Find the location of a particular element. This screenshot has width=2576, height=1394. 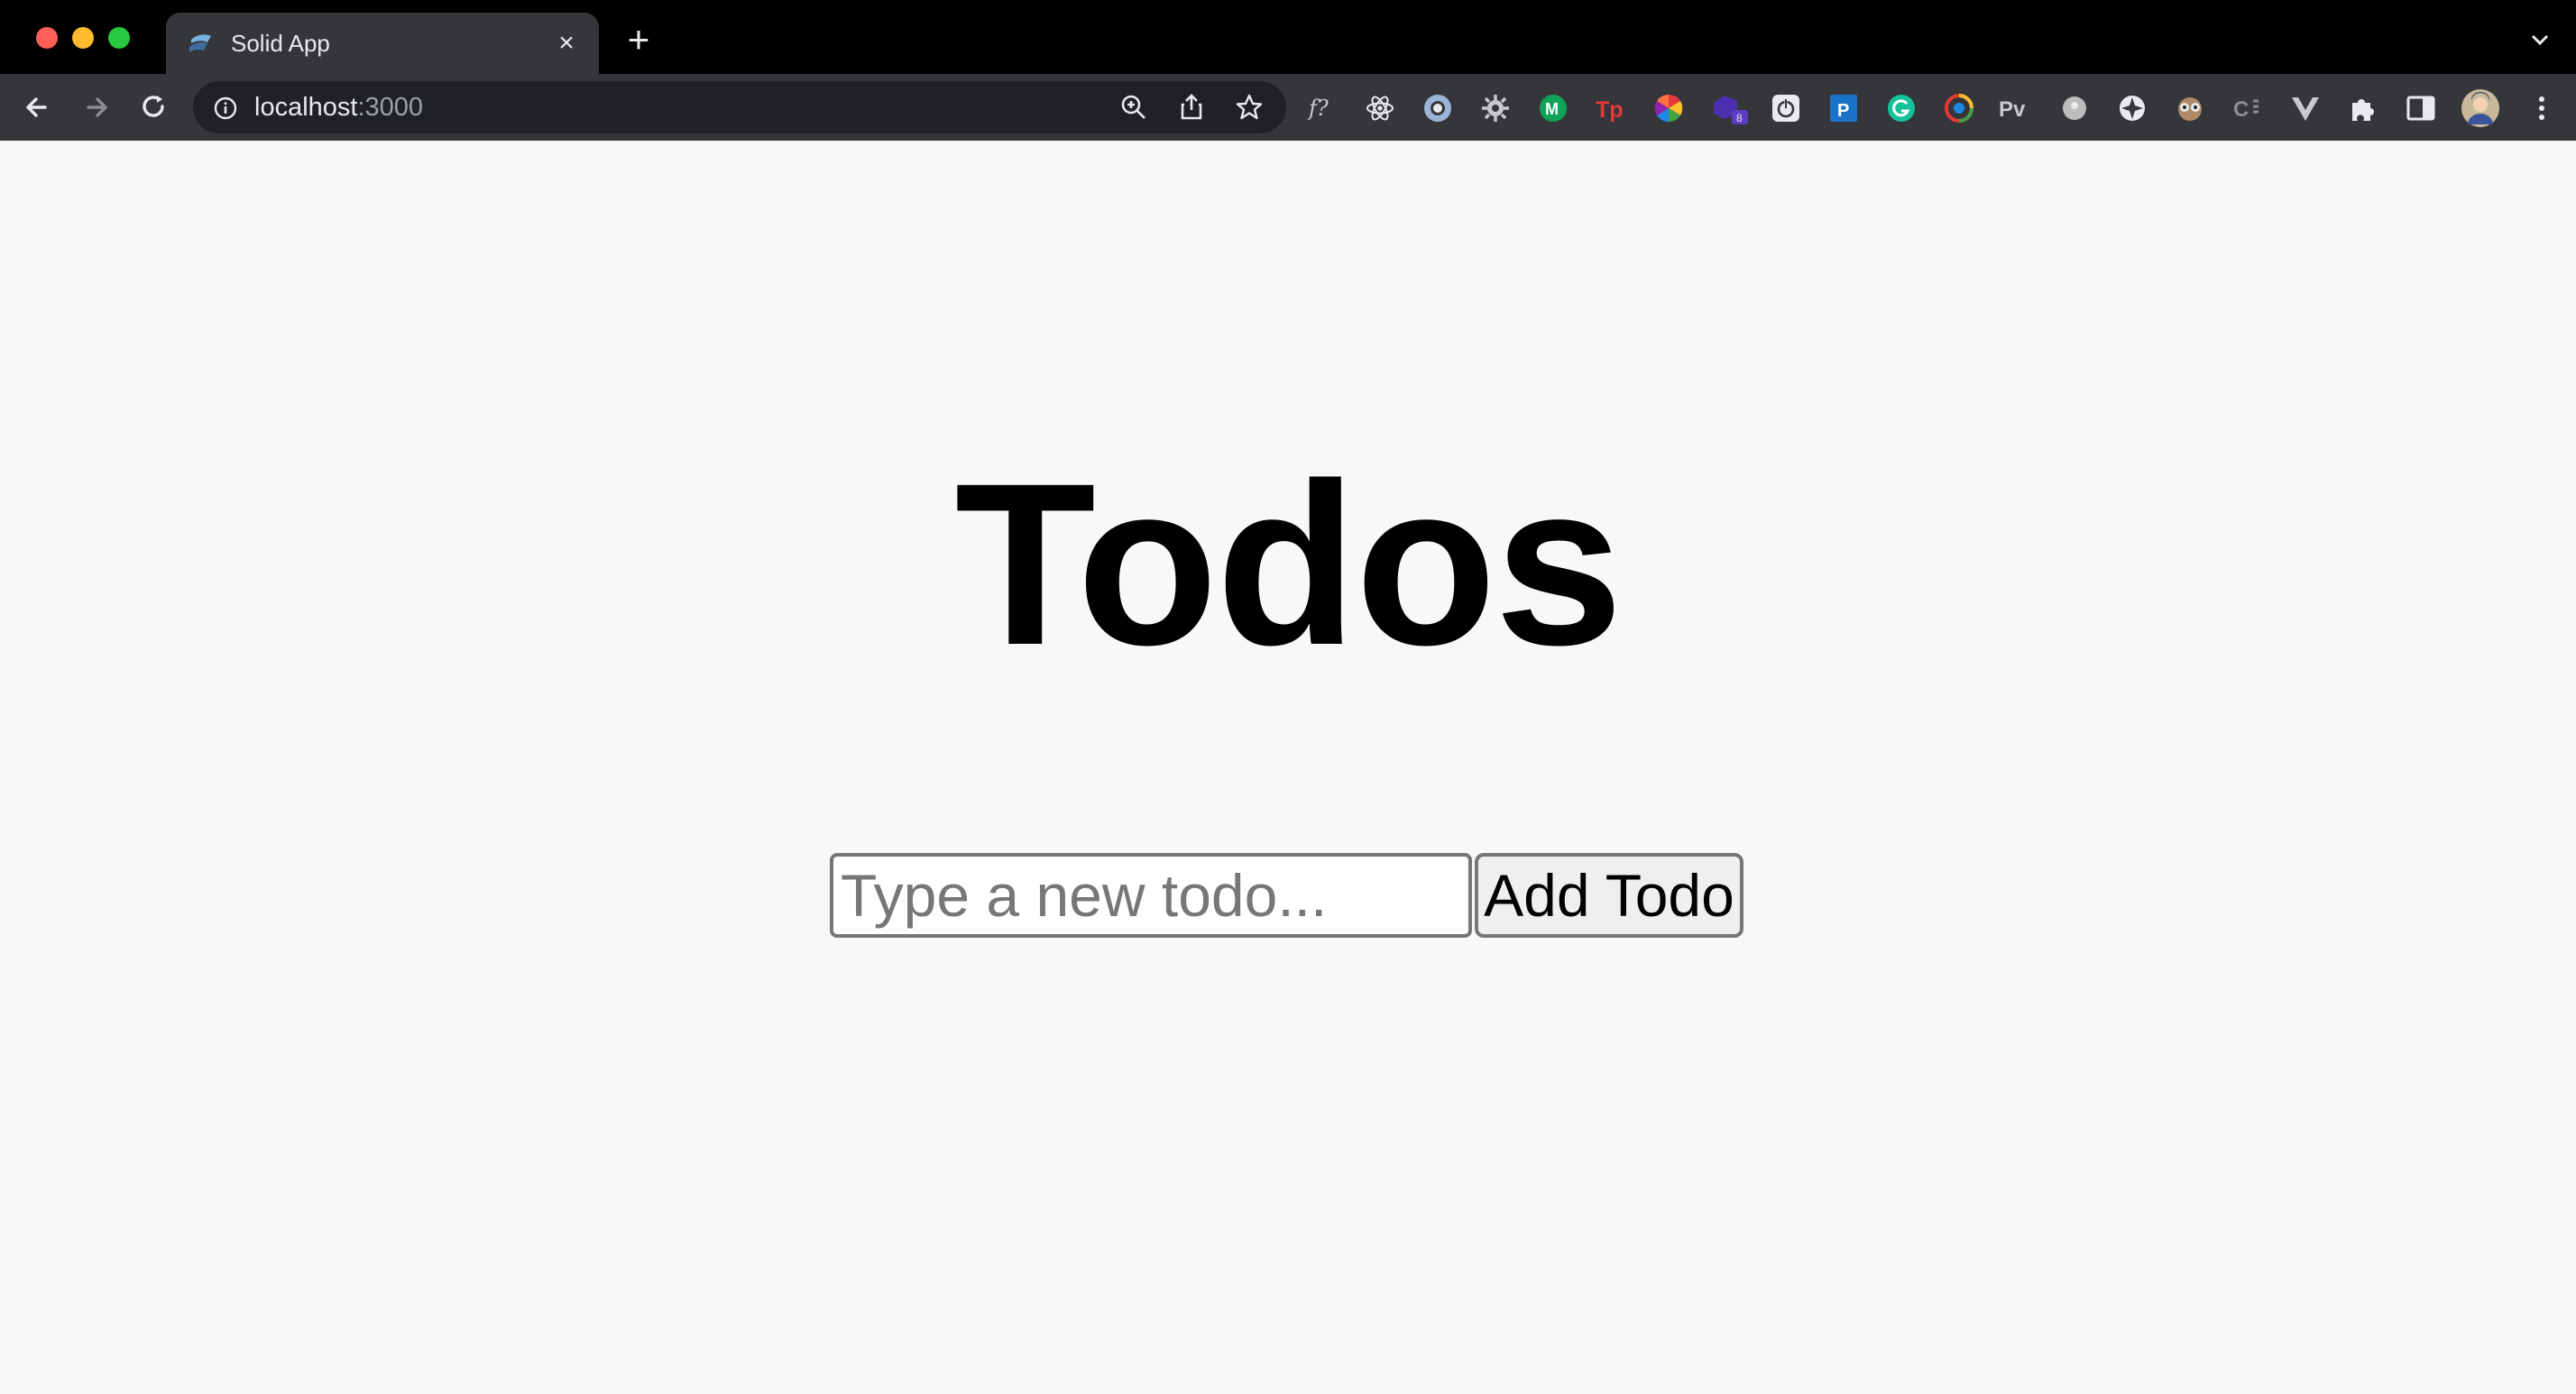

site-info-icon is located at coordinates (226, 109).